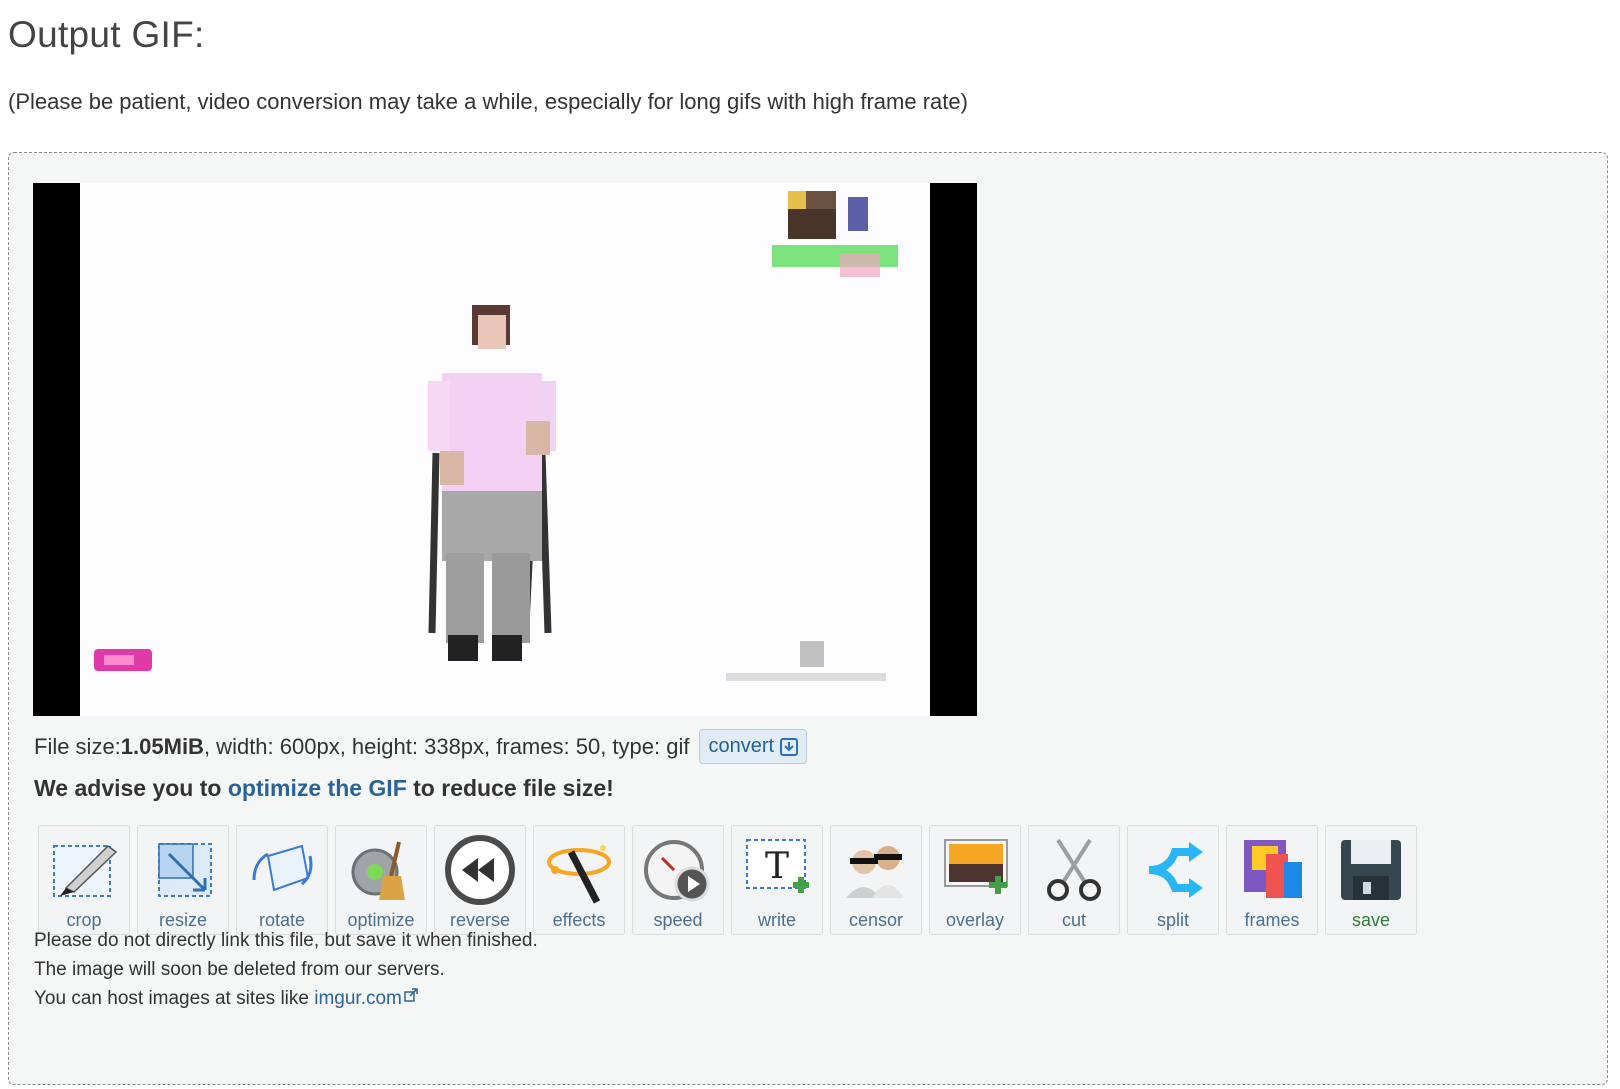 The image size is (1620, 1089). Describe the element at coordinates (378, 870) in the screenshot. I see `optimize-icon` at that location.